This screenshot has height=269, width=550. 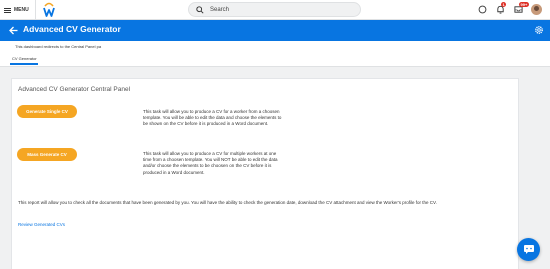 I want to click on panel-title: Advanced CV Generator Central Panel, so click(x=74, y=89).